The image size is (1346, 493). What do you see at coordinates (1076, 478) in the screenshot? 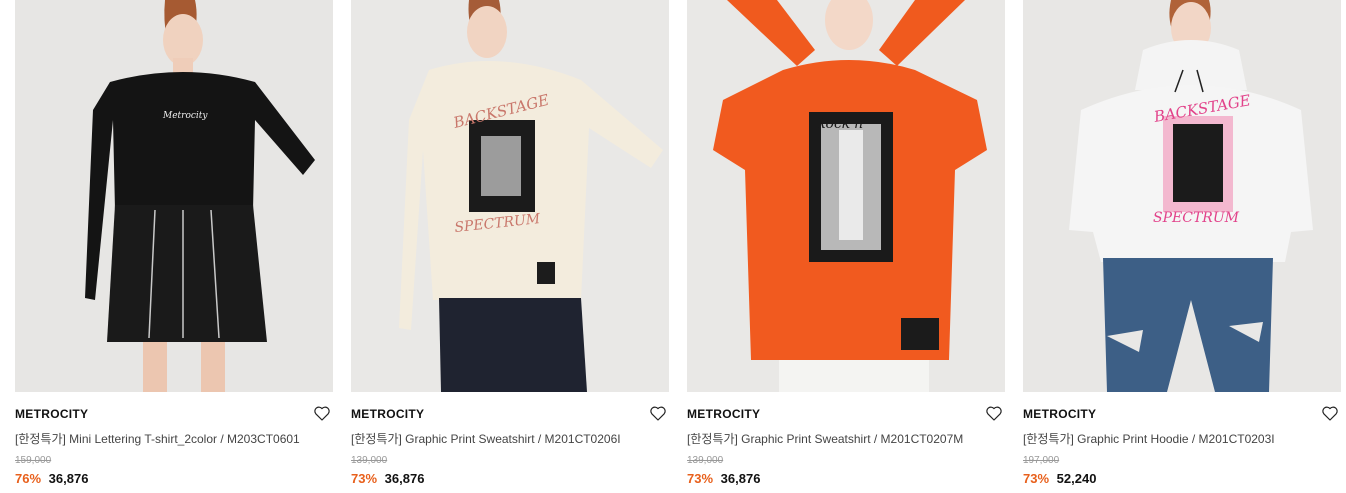
I see `sale-price: 52,240` at bounding box center [1076, 478].